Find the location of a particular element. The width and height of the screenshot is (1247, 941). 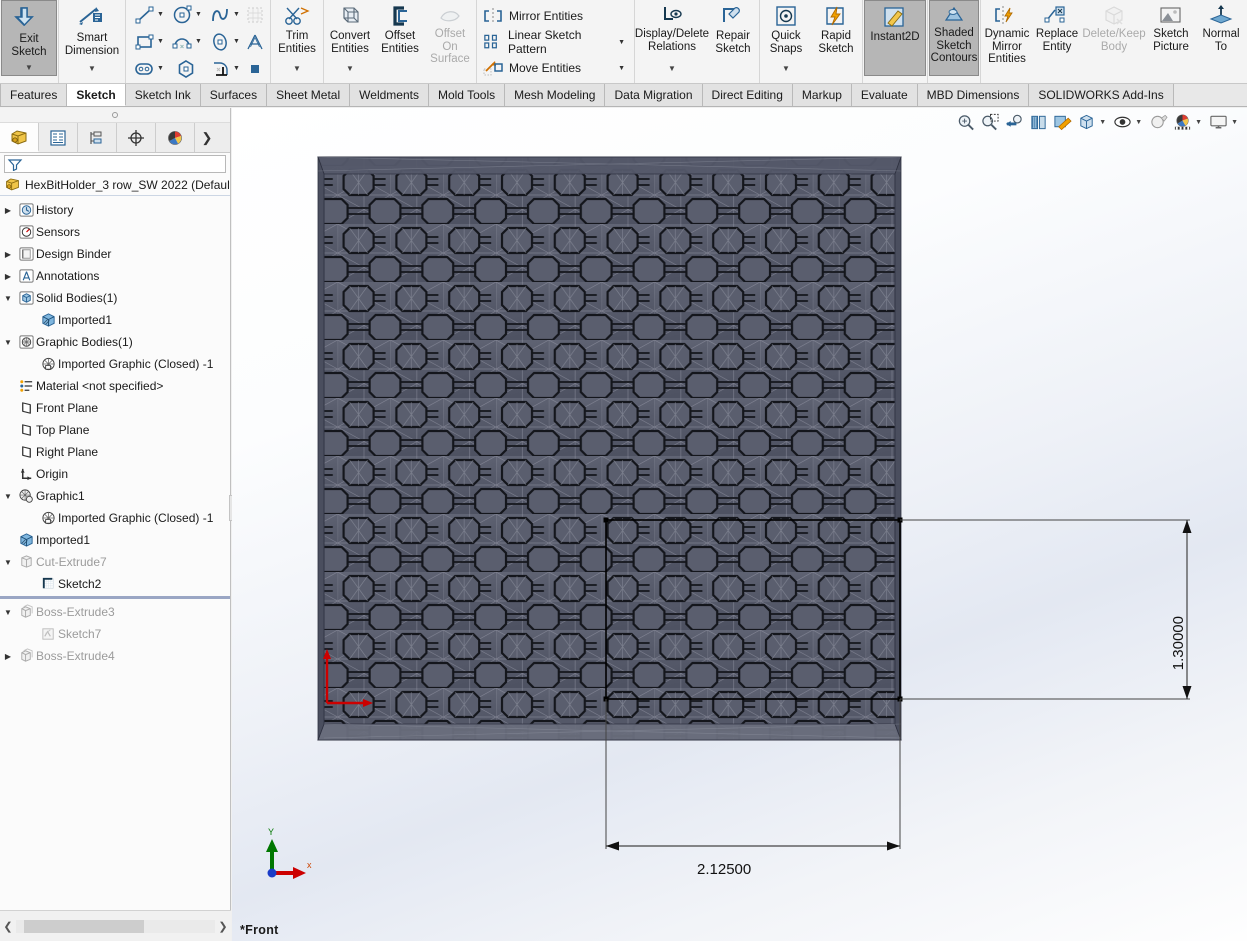

tab-mold-tools: Mold Tools is located at coordinates (467, 95).